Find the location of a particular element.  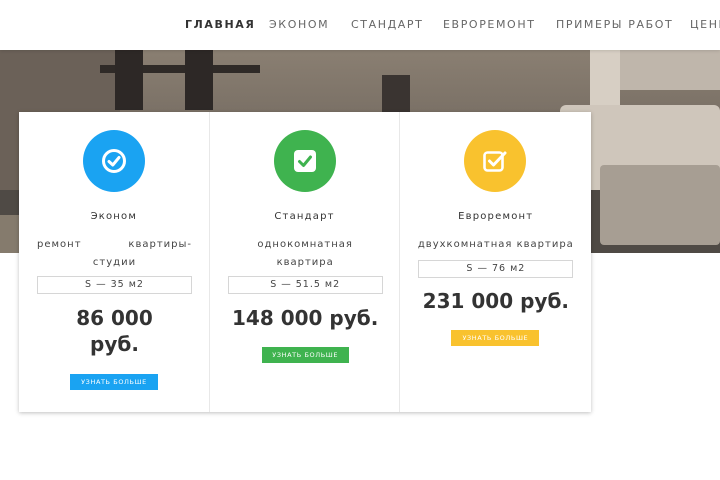

card-title: Евроремонт is located at coordinates (496, 216).